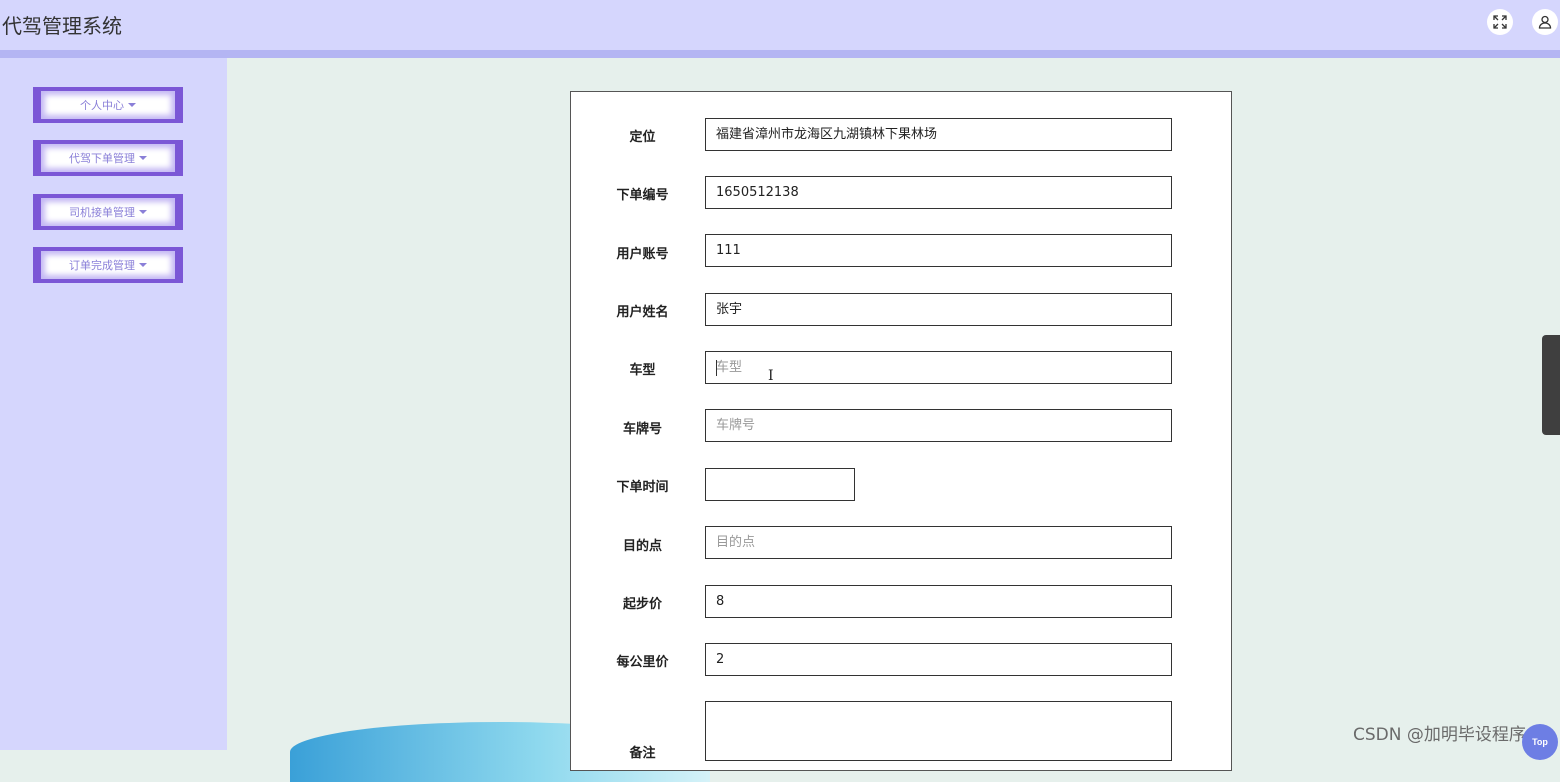  I want to click on sidebar-item-completion-management: 订单完成管理, so click(108, 265).